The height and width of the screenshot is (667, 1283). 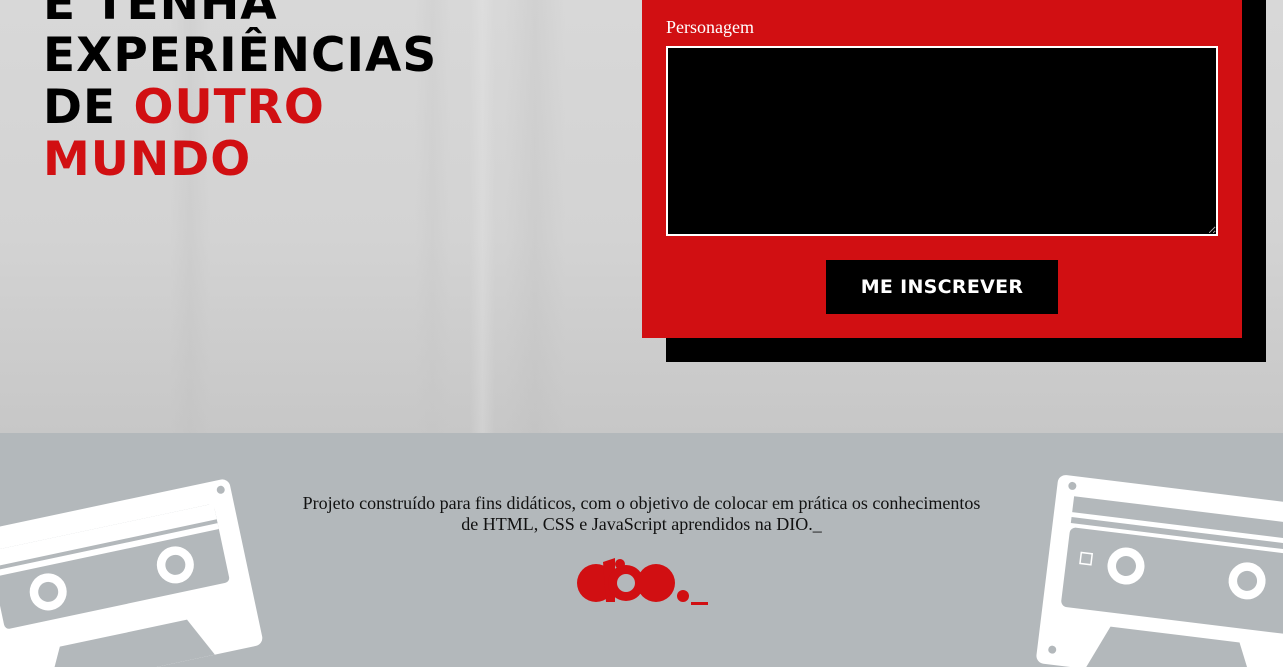 I want to click on subscribe-button: ME INSCREVER, so click(x=942, y=287).